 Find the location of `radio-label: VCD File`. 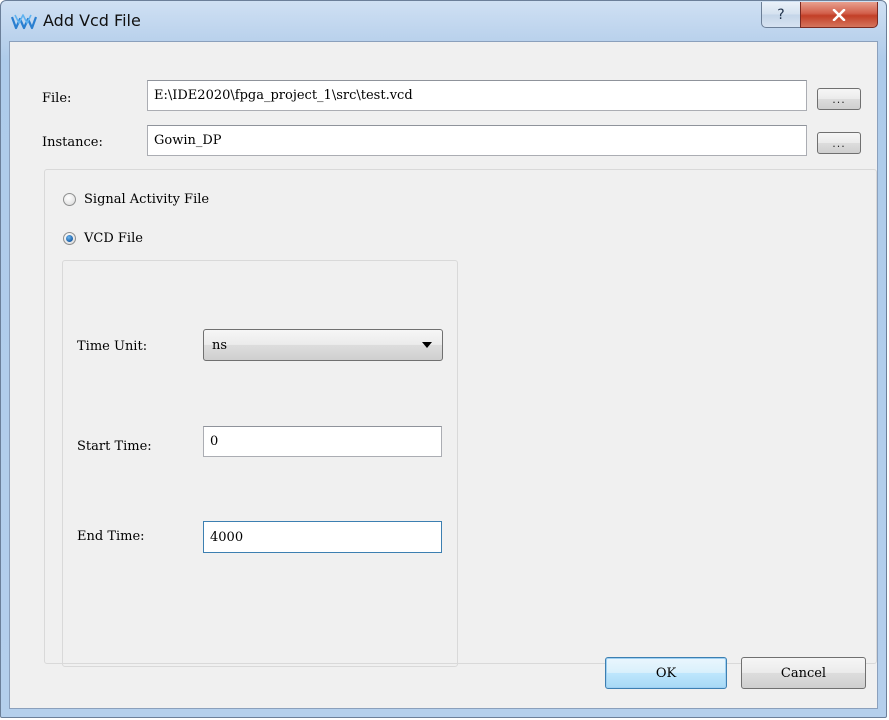

radio-label: VCD File is located at coordinates (113, 238).